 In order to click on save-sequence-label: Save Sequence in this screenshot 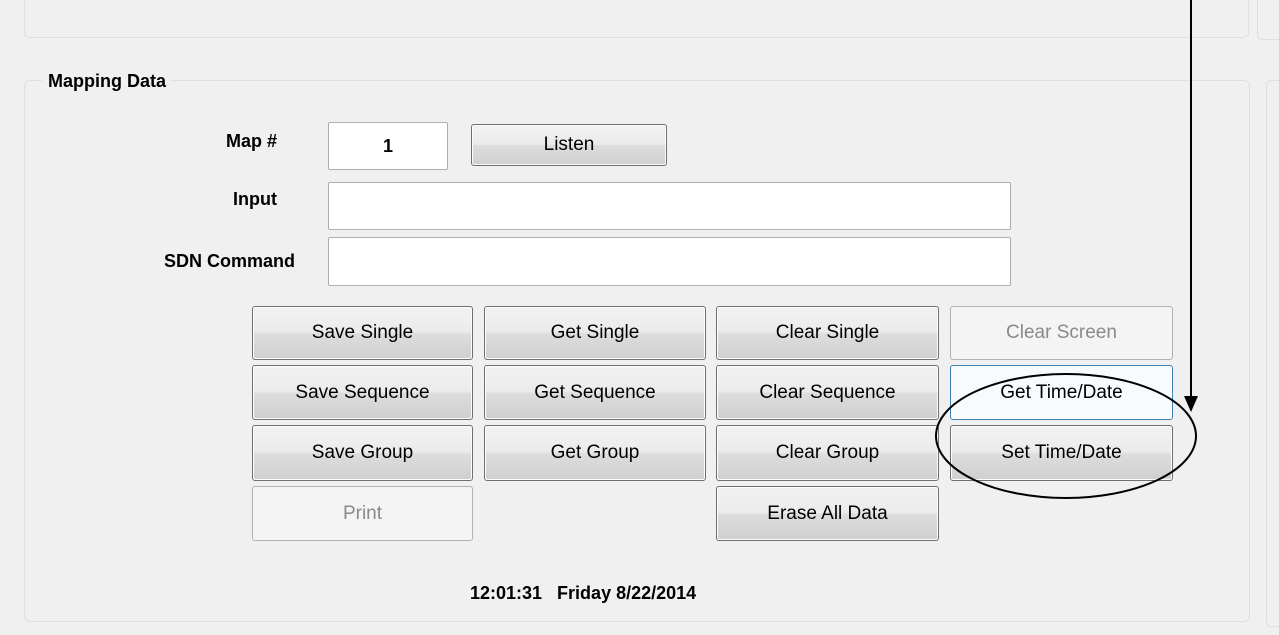, I will do `click(362, 392)`.